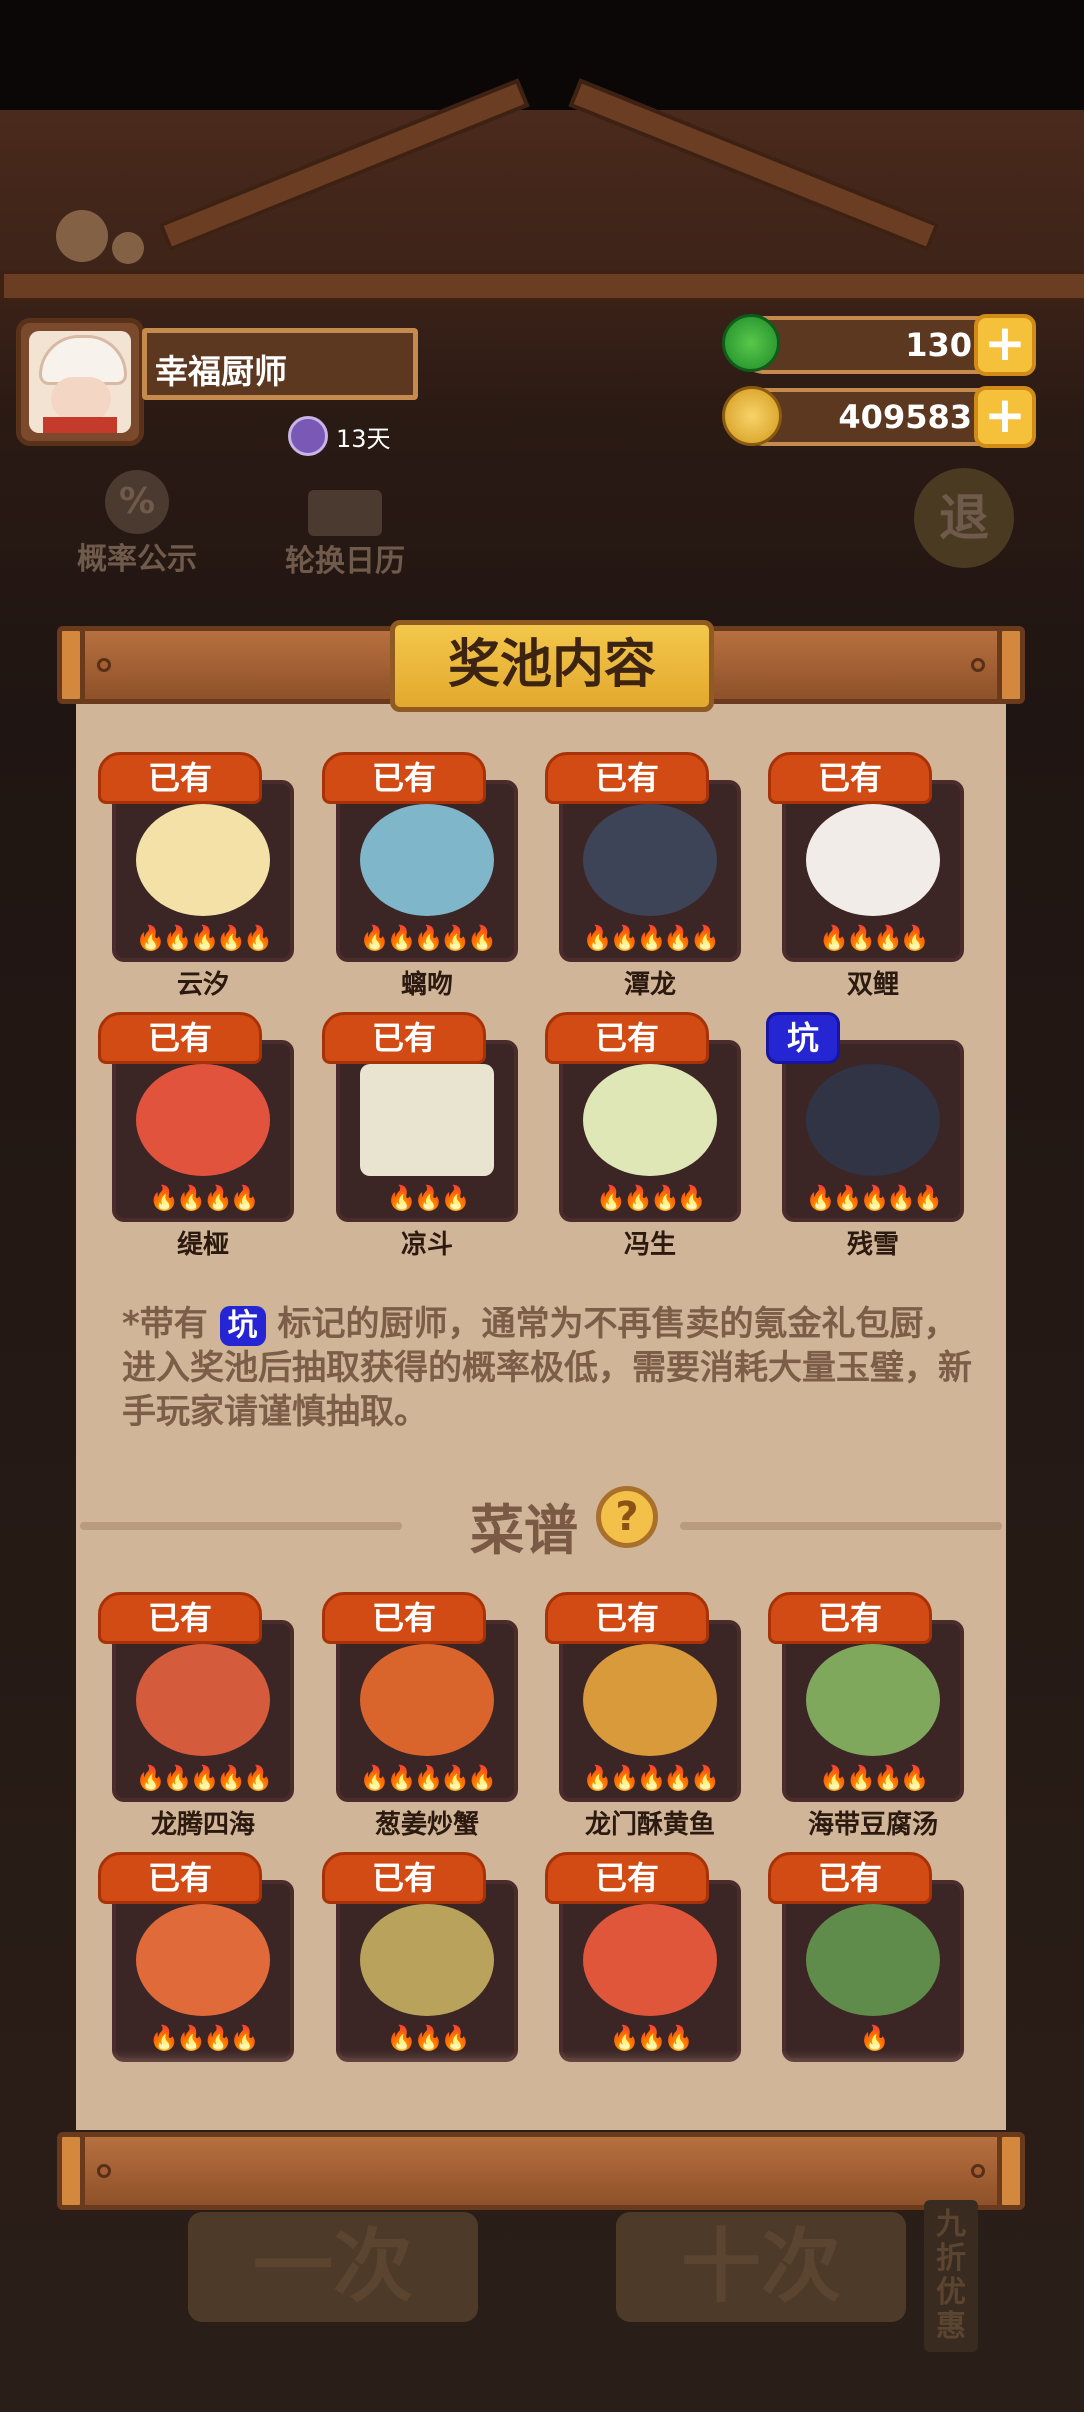 The width and height of the screenshot is (1084, 2412). I want to click on chef-portrait-frame: 🔥🔥🔥, so click(427, 1131).